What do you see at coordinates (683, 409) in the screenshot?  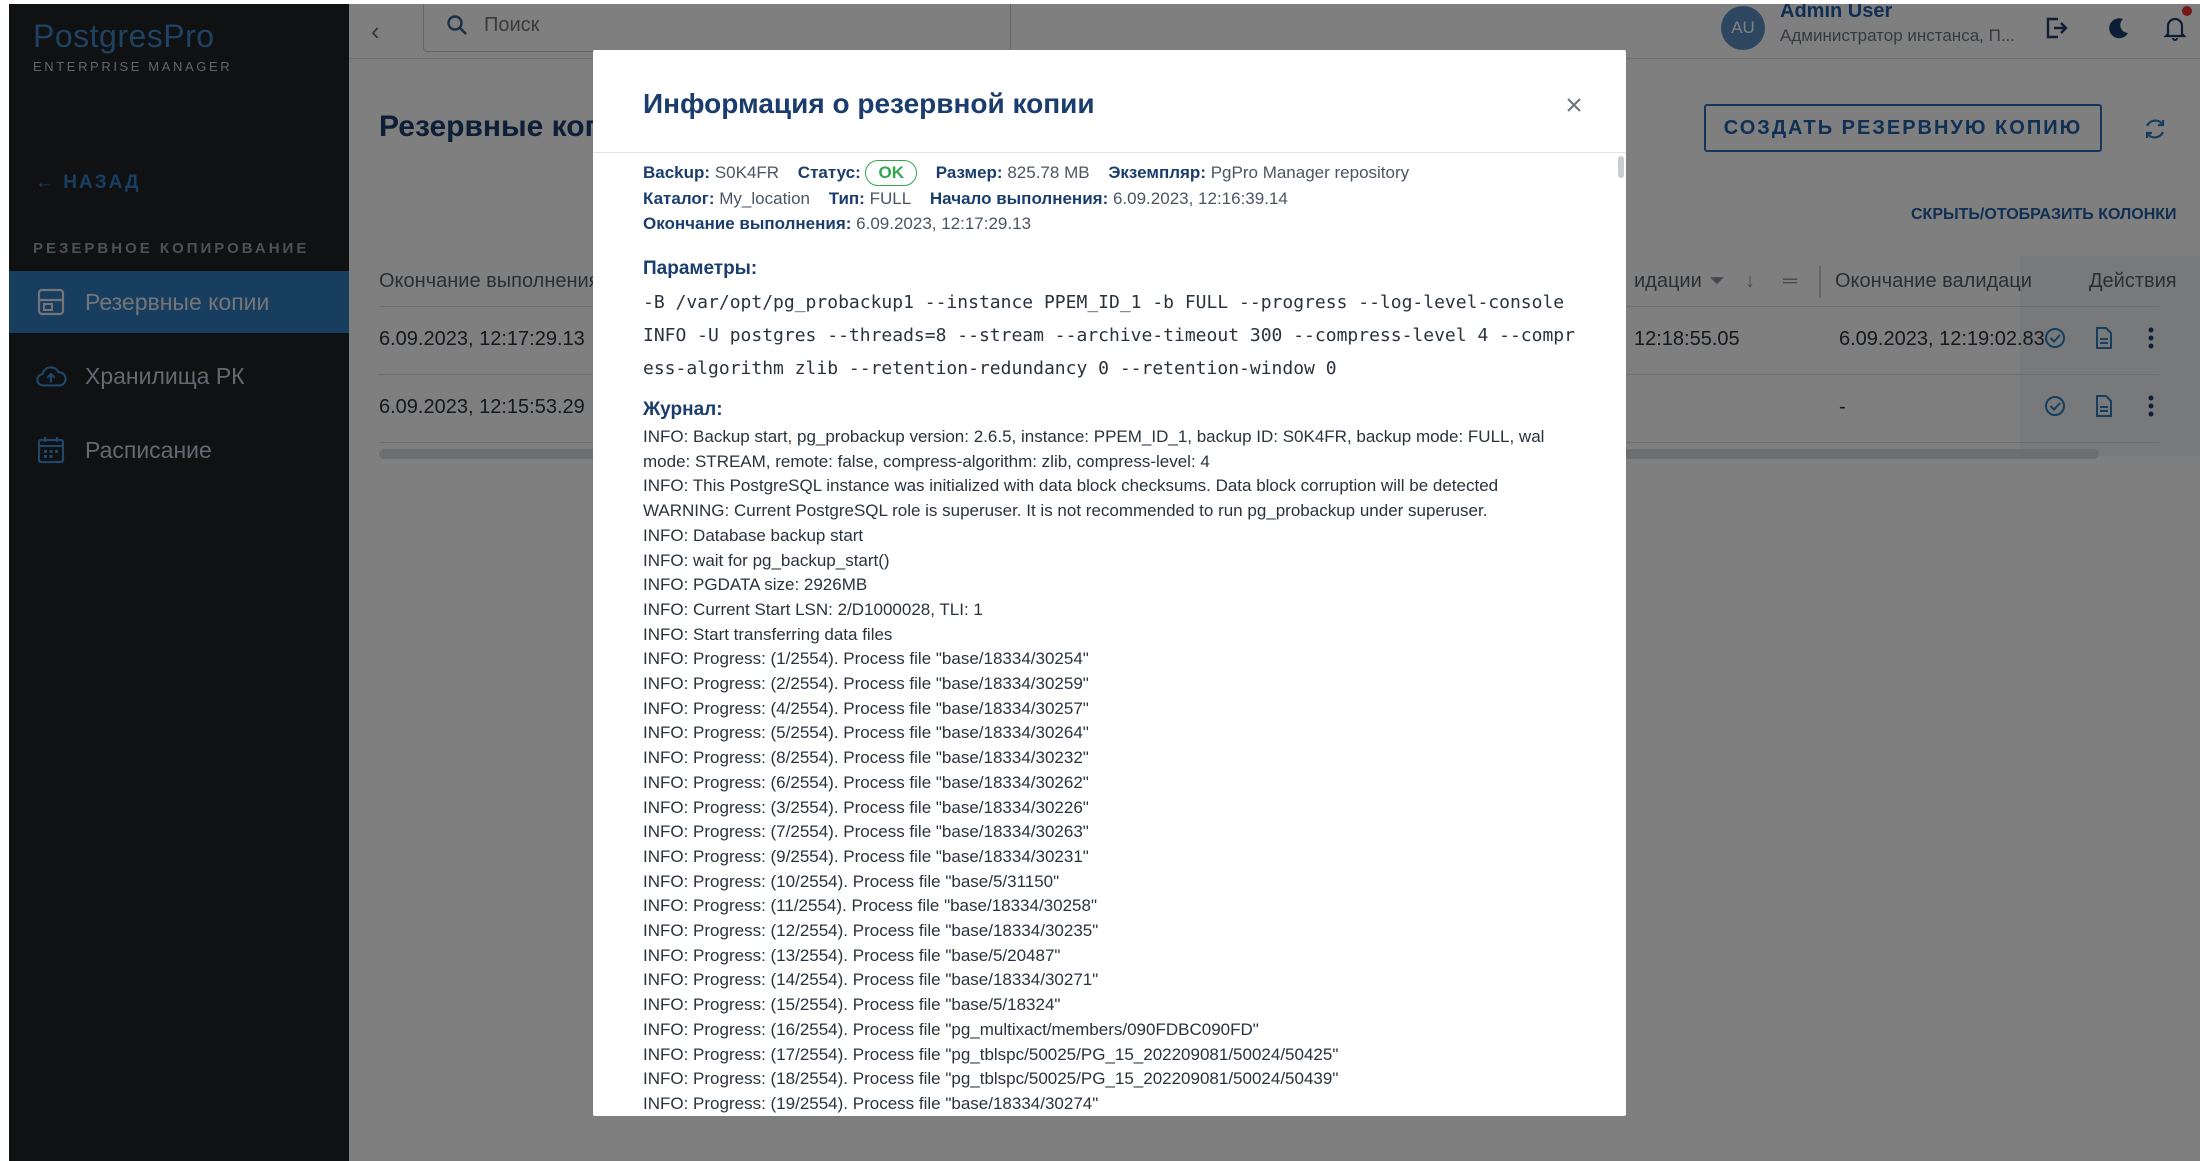 I see `log-heading: Журнал:` at bounding box center [683, 409].